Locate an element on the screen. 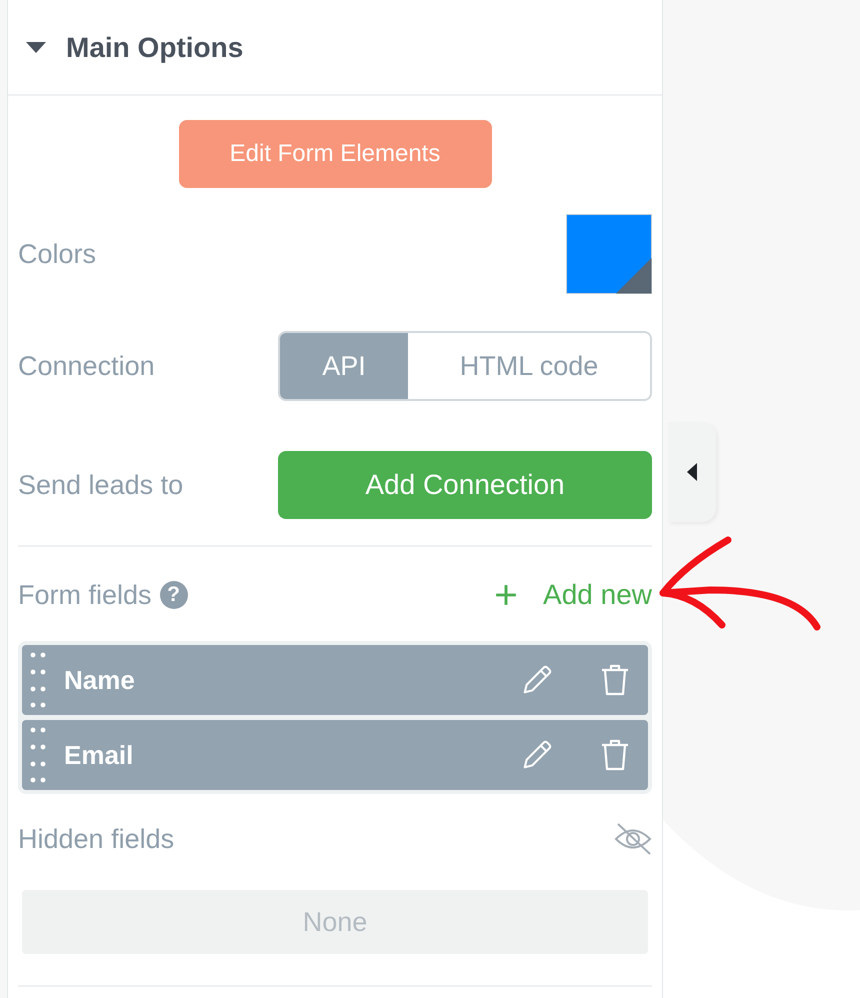 The width and height of the screenshot is (860, 998). hidden-eye-icon is located at coordinates (633, 839).